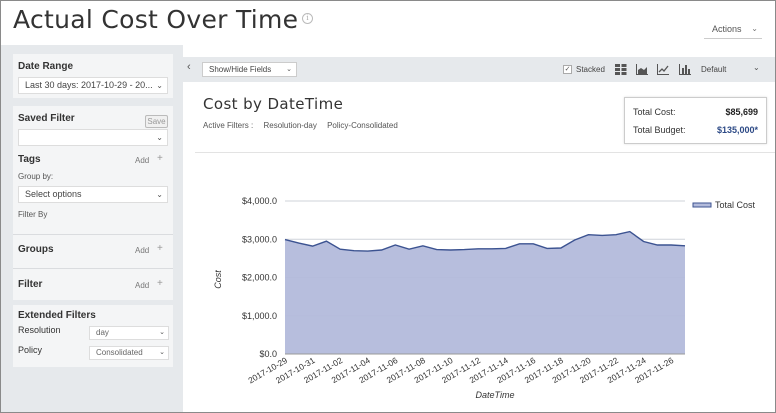 This screenshot has height=413, width=776. Describe the element at coordinates (53, 194) in the screenshot. I see `tags-select-placeholder: Select options` at that location.